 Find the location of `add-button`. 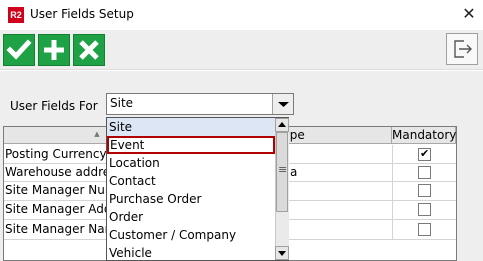

add-button is located at coordinates (54, 50).